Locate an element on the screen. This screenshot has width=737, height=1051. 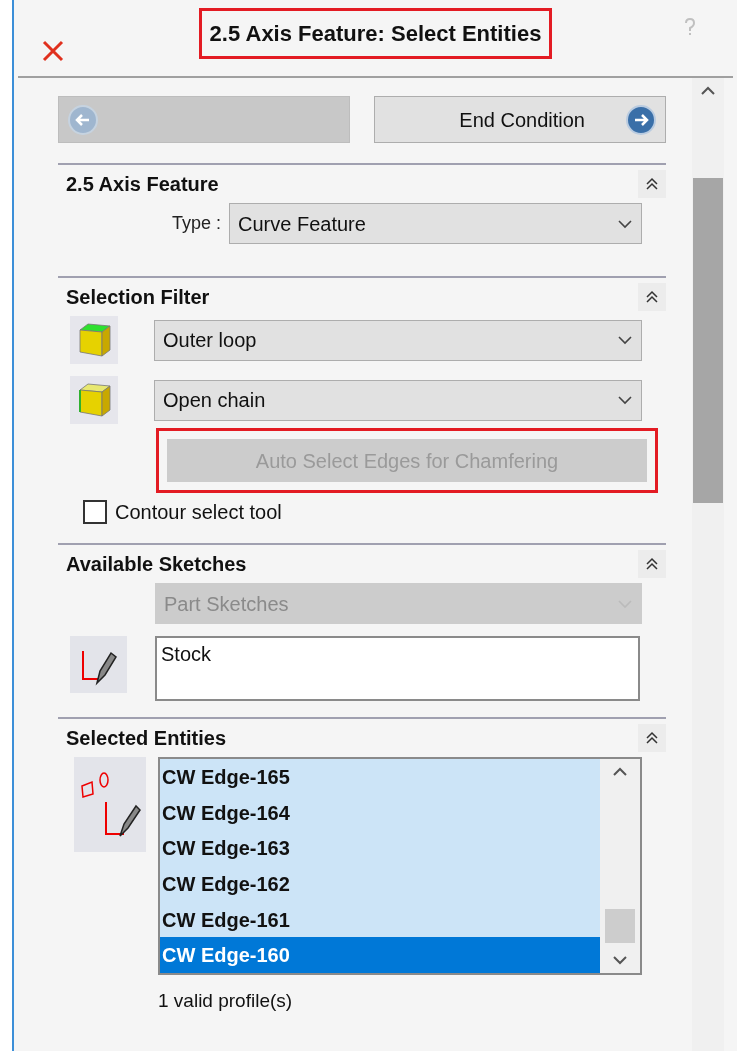
list-item: CW Edge-165 is located at coordinates (380, 777).